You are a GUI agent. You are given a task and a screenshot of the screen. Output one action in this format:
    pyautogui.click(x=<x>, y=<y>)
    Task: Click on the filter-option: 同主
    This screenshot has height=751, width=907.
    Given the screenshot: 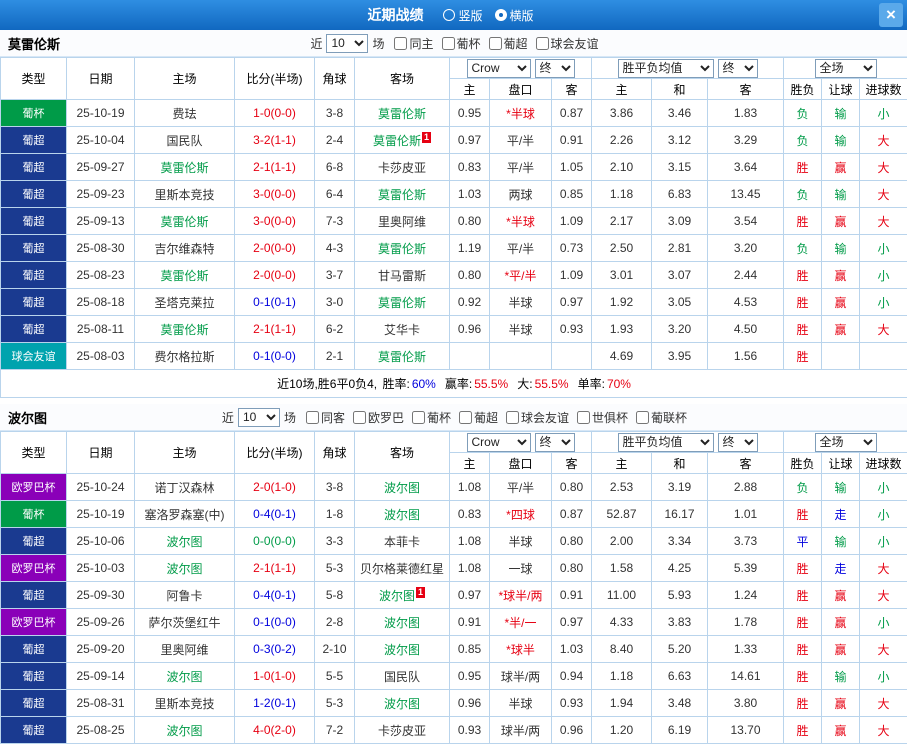 What is the action you would take?
    pyautogui.click(x=412, y=43)
    